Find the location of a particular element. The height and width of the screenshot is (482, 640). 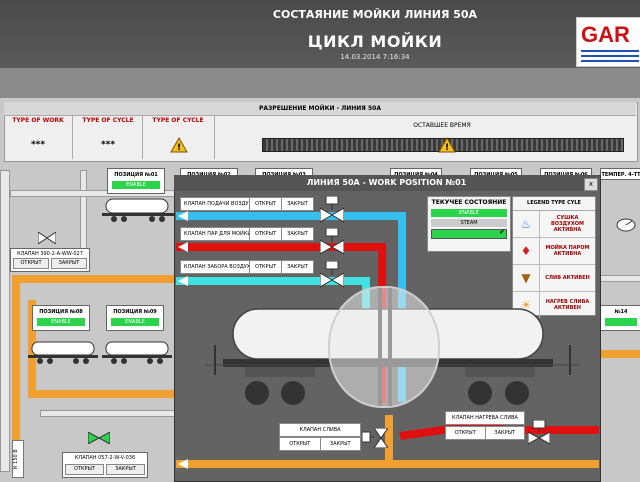

drain-pipe is located at coordinates (387, 464).